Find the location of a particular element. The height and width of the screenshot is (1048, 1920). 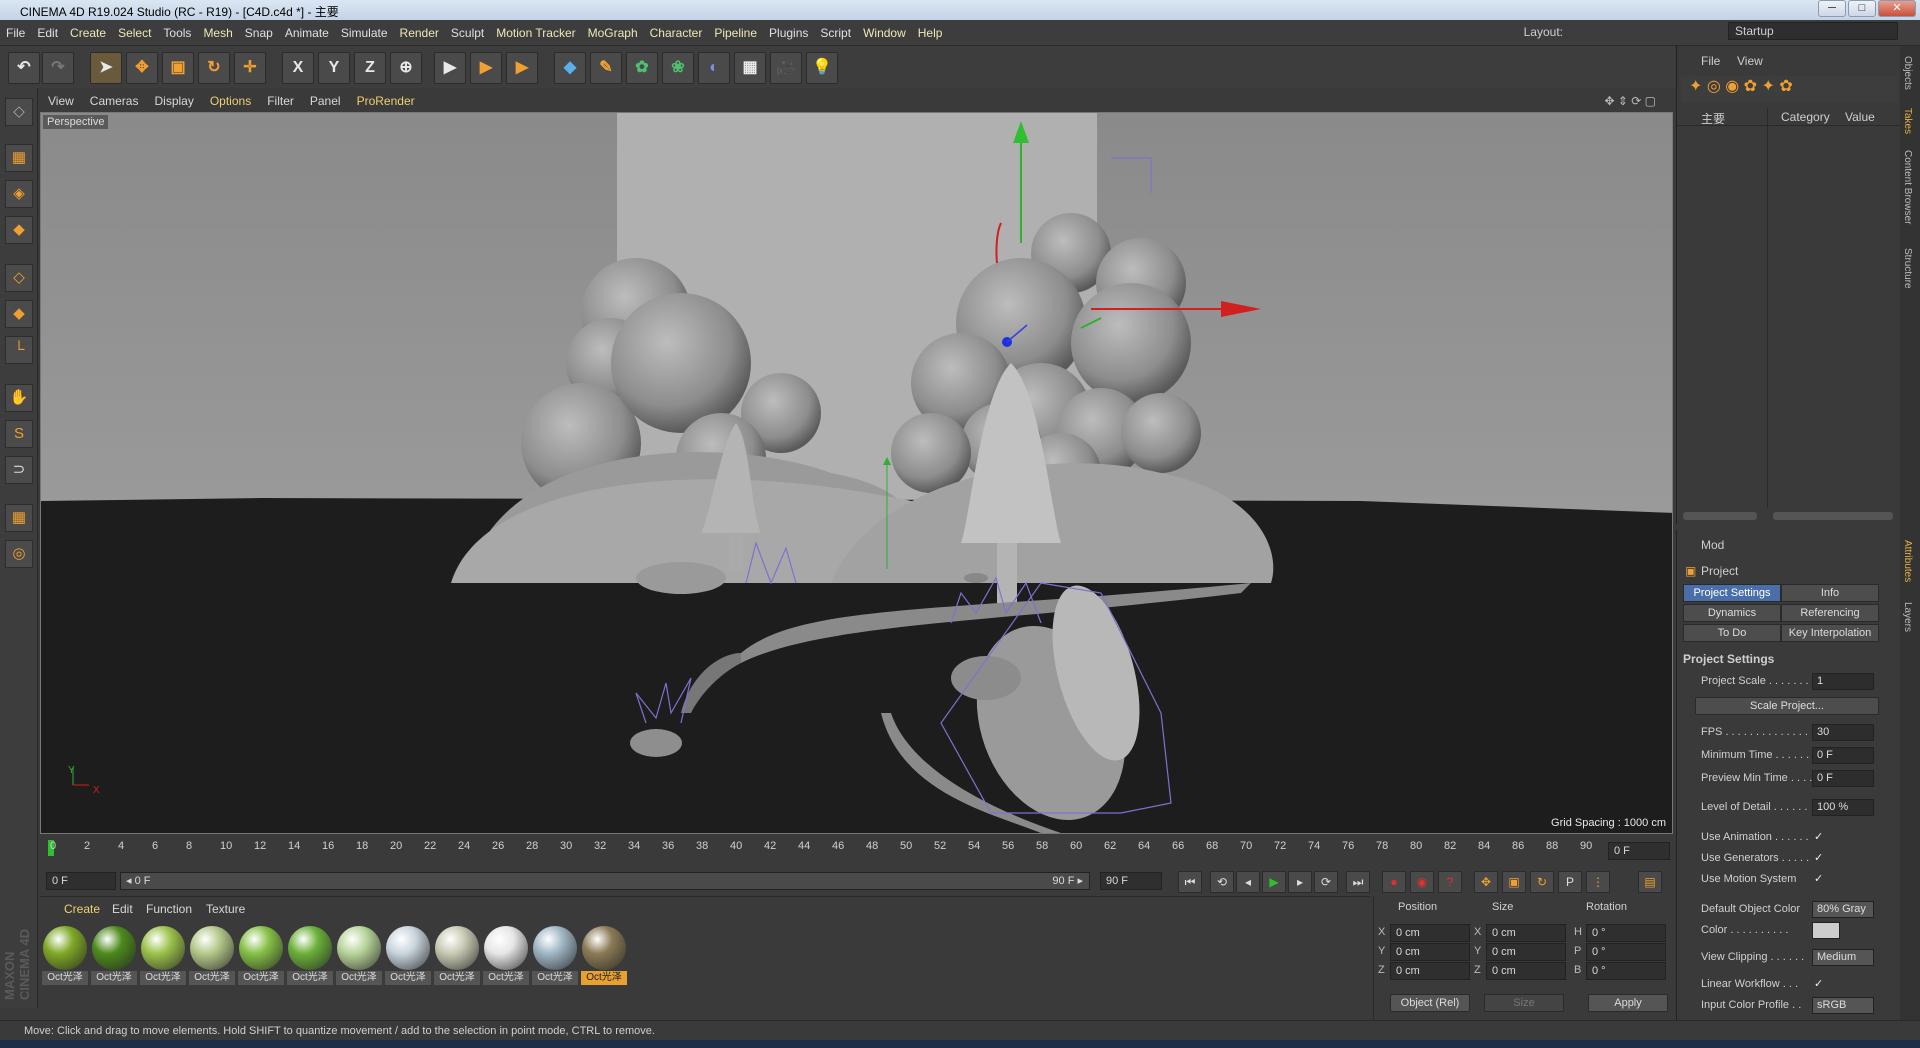

render-settings-button: ▶ is located at coordinates (522, 68).